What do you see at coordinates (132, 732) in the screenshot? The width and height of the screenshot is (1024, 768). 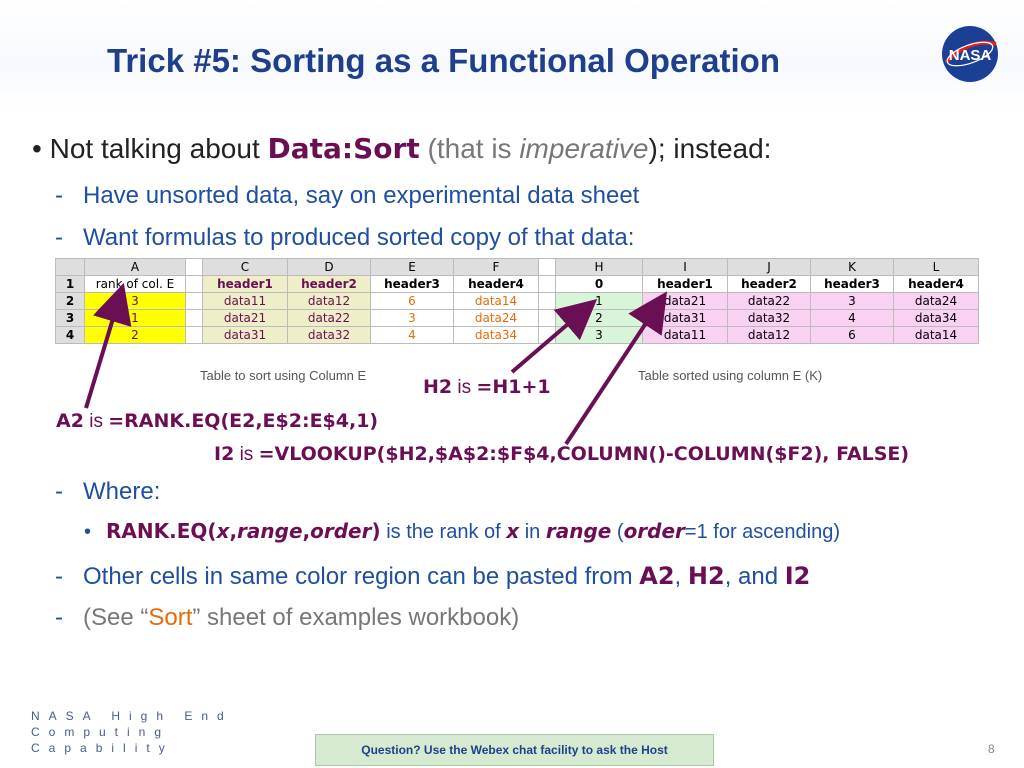 I see `org-footer: NASA High End Computing Capability` at bounding box center [132, 732].